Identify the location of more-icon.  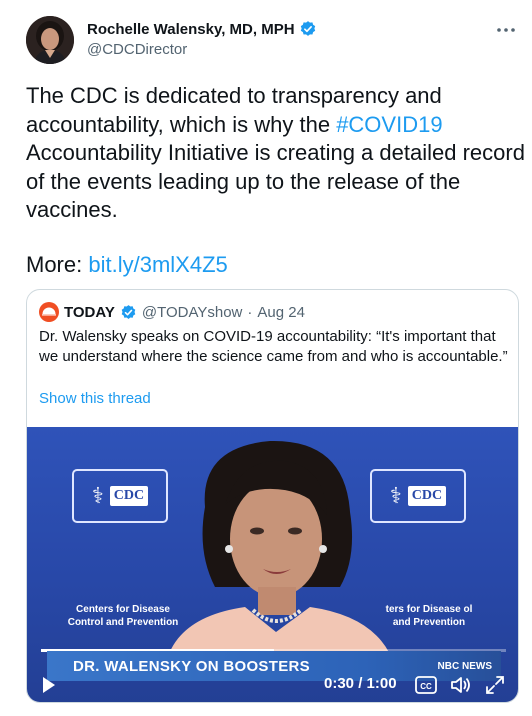
(506, 30).